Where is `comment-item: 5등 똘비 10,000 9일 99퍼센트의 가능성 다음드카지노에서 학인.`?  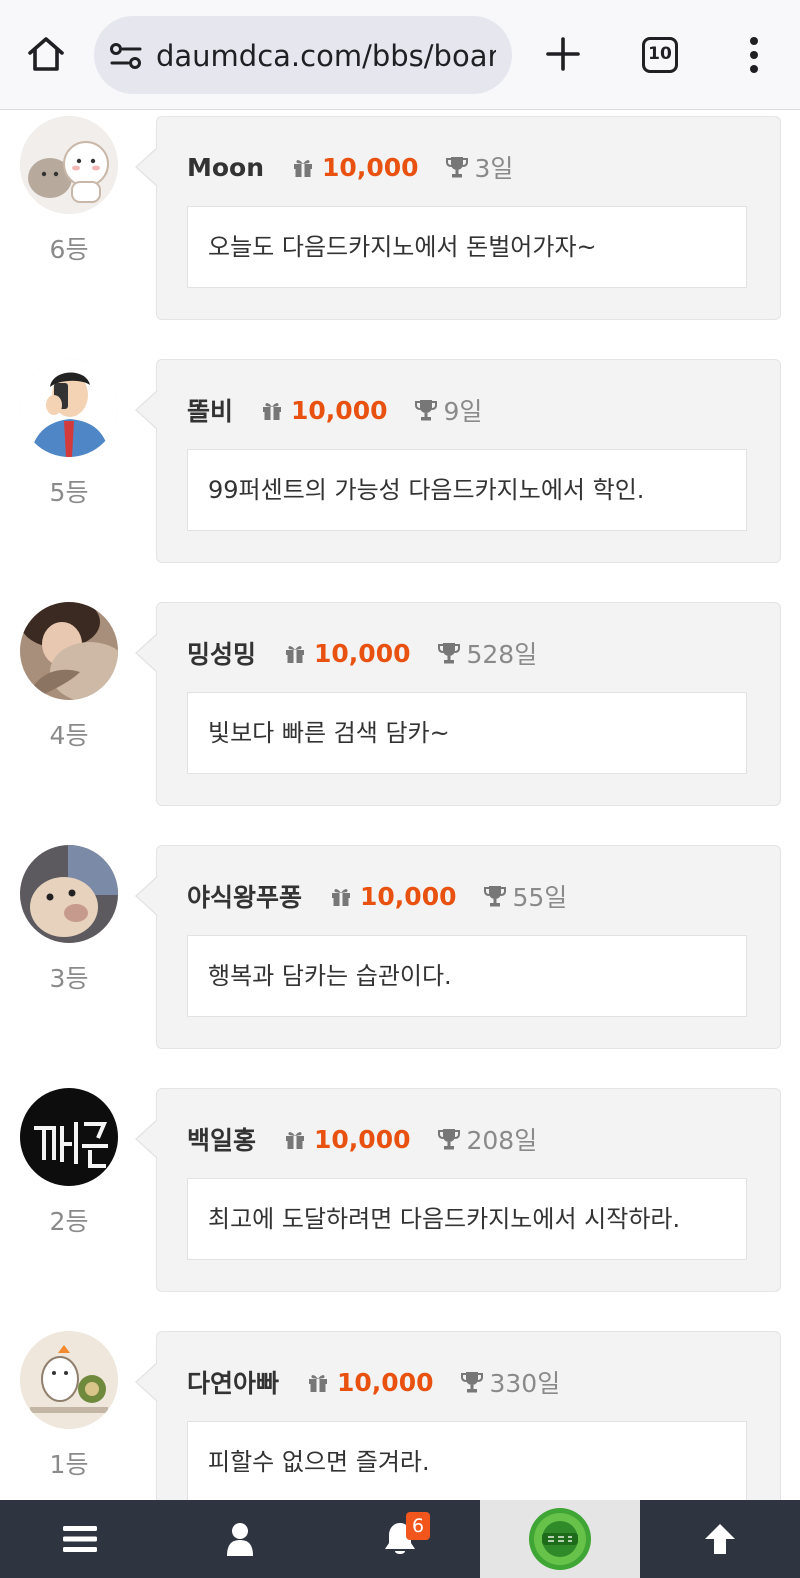
comment-item: 5등 똘비 10,000 9일 99퍼센트의 가능성 다음드카지노에서 학인. is located at coordinates (400, 461).